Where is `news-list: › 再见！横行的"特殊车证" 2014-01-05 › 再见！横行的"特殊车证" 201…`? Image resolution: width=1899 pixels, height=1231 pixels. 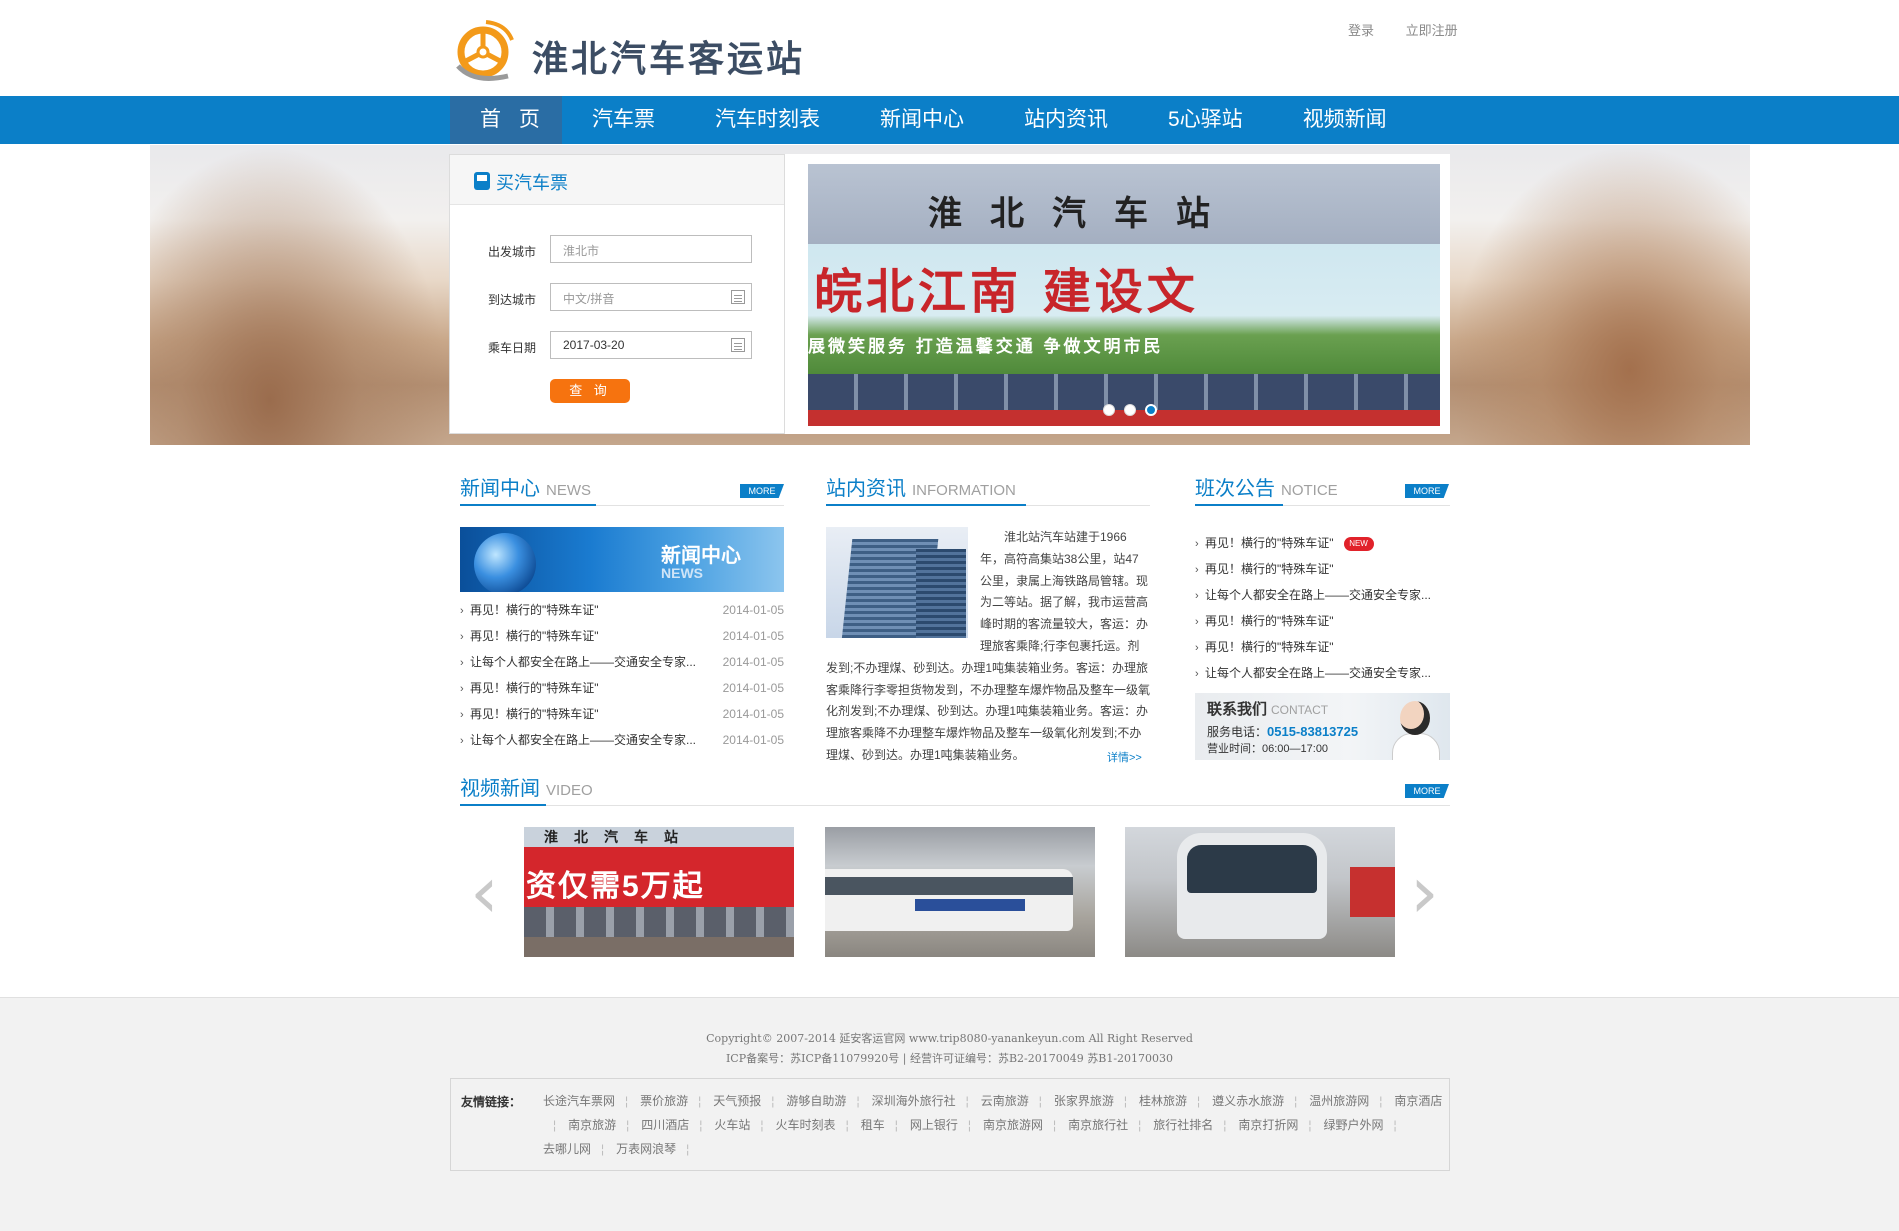 news-list: › 再见！横行的"特殊车证" 2014-01-05 › 再见！横行的"特殊车证" 201… is located at coordinates (622, 675).